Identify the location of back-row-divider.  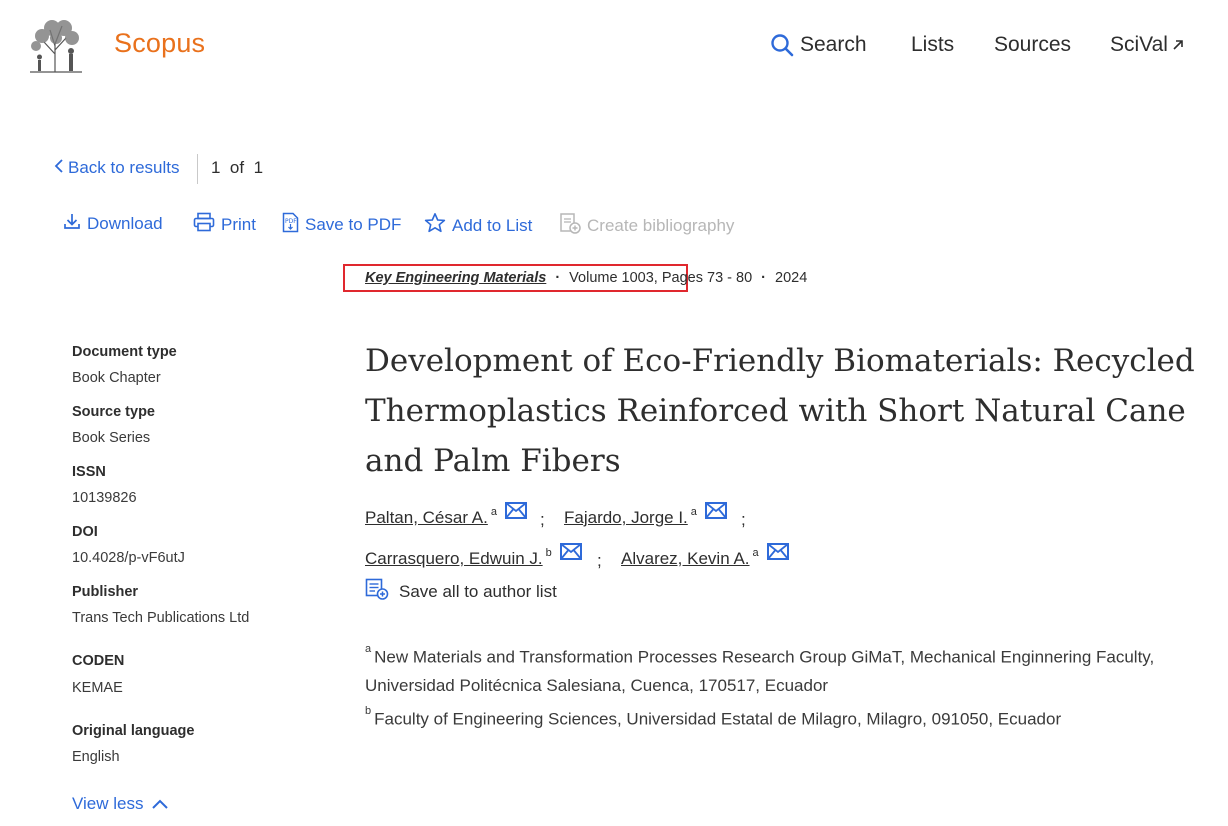
(197, 169).